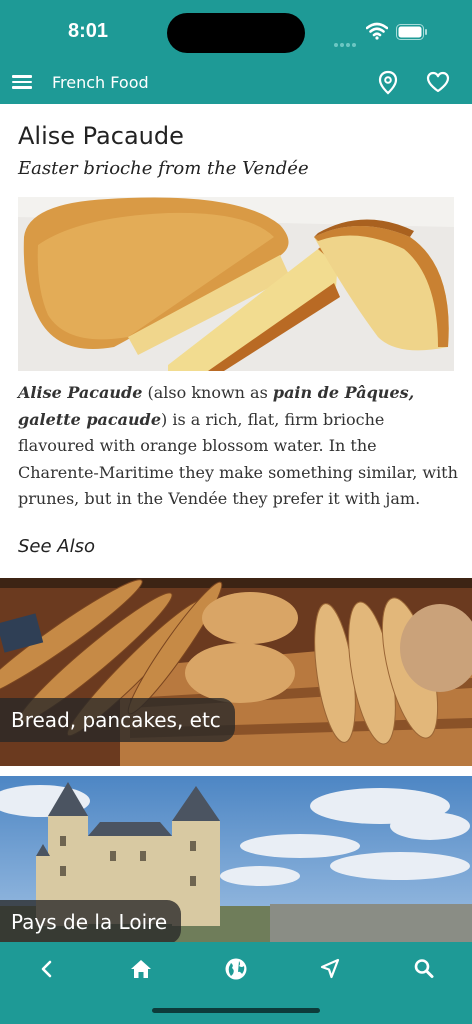 Image resolution: width=472 pixels, height=1024 pixels. Describe the element at coordinates (141, 969) in the screenshot. I see `home-icon` at that location.